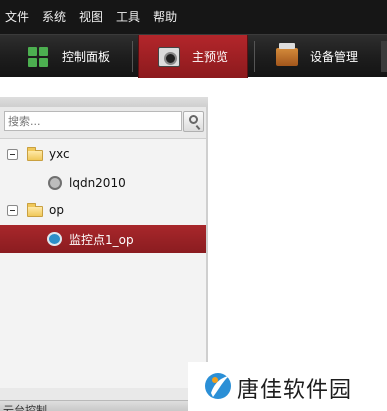 This screenshot has height=411, width=387. What do you see at coordinates (334, 57) in the screenshot?
I see `tab-device-manager-label: 设备管理` at bounding box center [334, 57].